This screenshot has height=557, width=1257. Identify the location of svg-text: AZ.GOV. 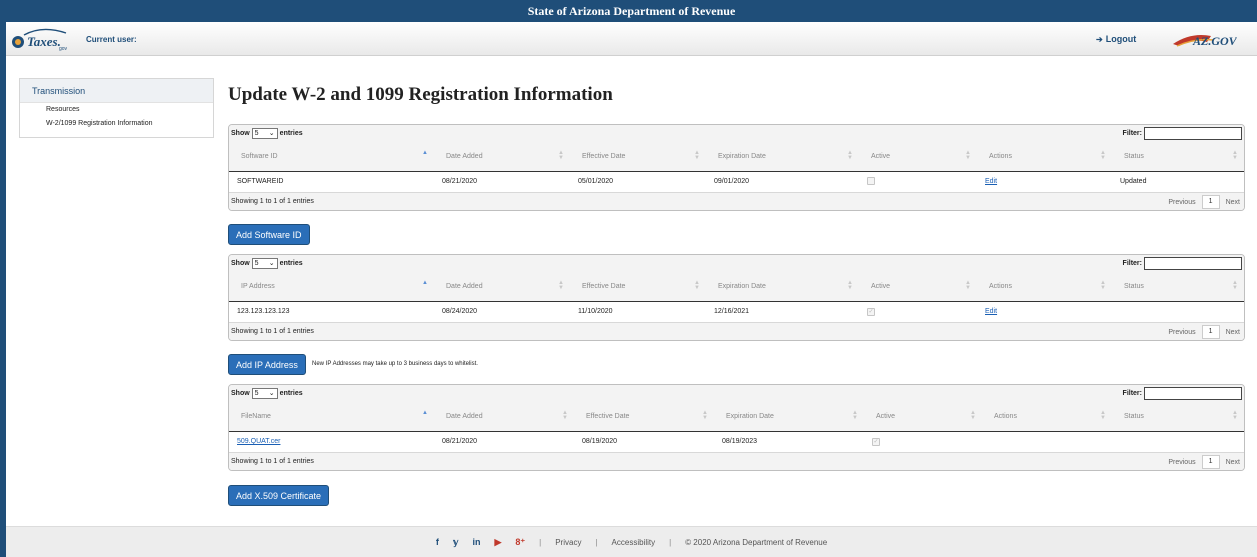
(1214, 41).